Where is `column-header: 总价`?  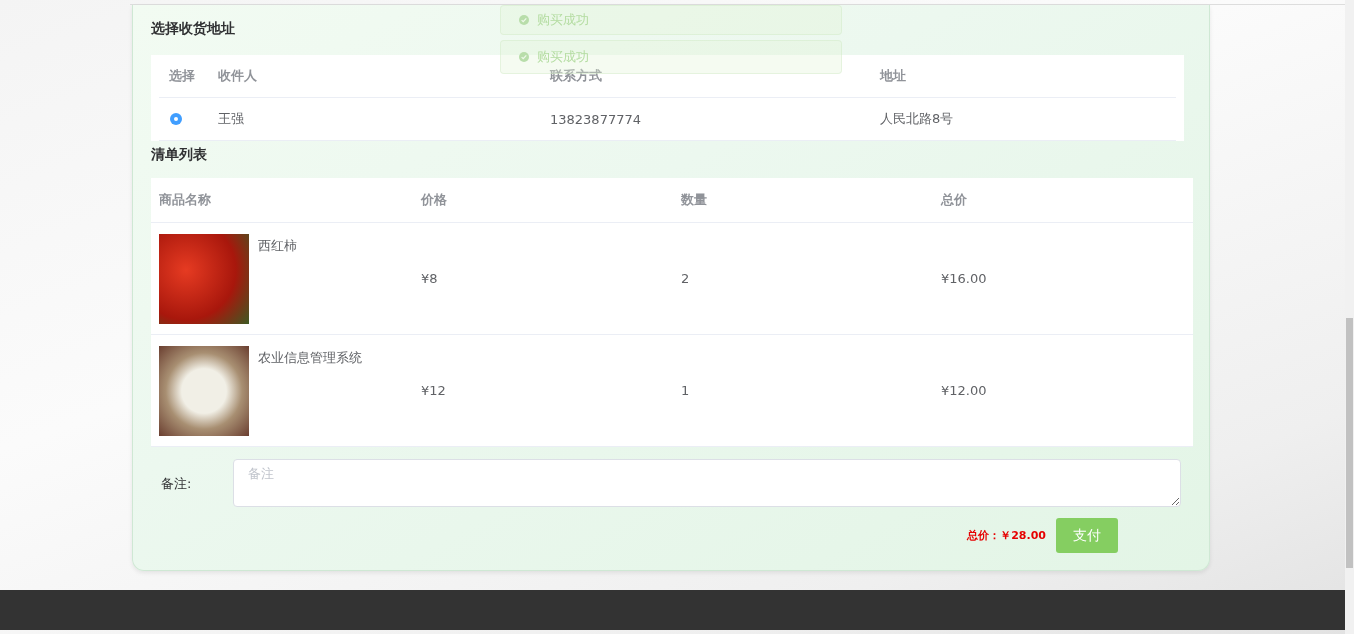 column-header: 总价 is located at coordinates (954, 200).